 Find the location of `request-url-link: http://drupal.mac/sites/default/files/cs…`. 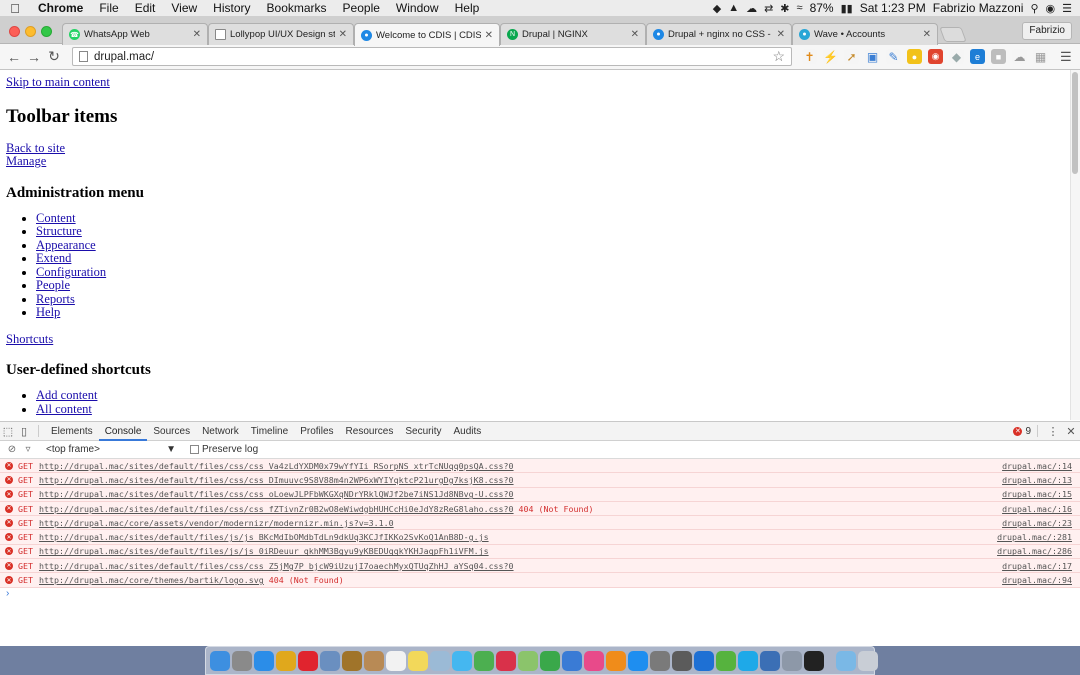

request-url-link: http://drupal.mac/sites/default/files/cs… is located at coordinates (276, 494).